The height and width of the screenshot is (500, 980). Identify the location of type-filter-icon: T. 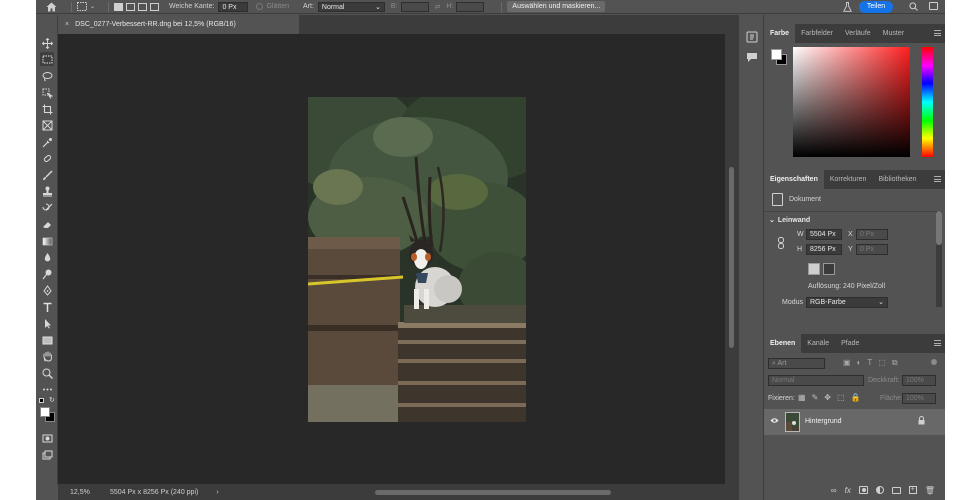
(869, 363).